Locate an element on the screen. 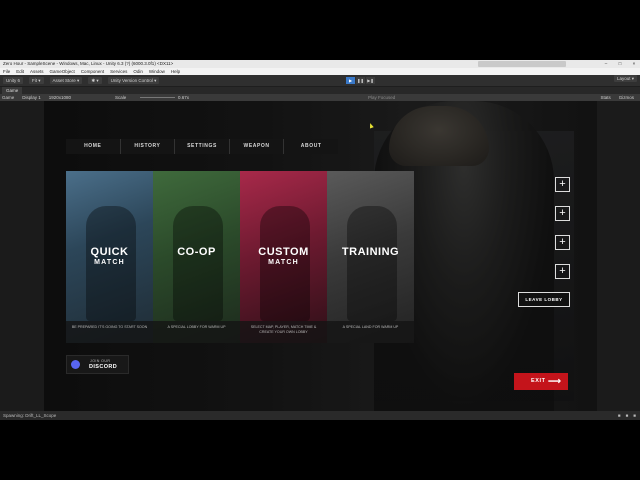 The height and width of the screenshot is (480, 640). main-nav: HOME HISTORY SETTINGS WEAPON ABOUT is located at coordinates (202, 146).